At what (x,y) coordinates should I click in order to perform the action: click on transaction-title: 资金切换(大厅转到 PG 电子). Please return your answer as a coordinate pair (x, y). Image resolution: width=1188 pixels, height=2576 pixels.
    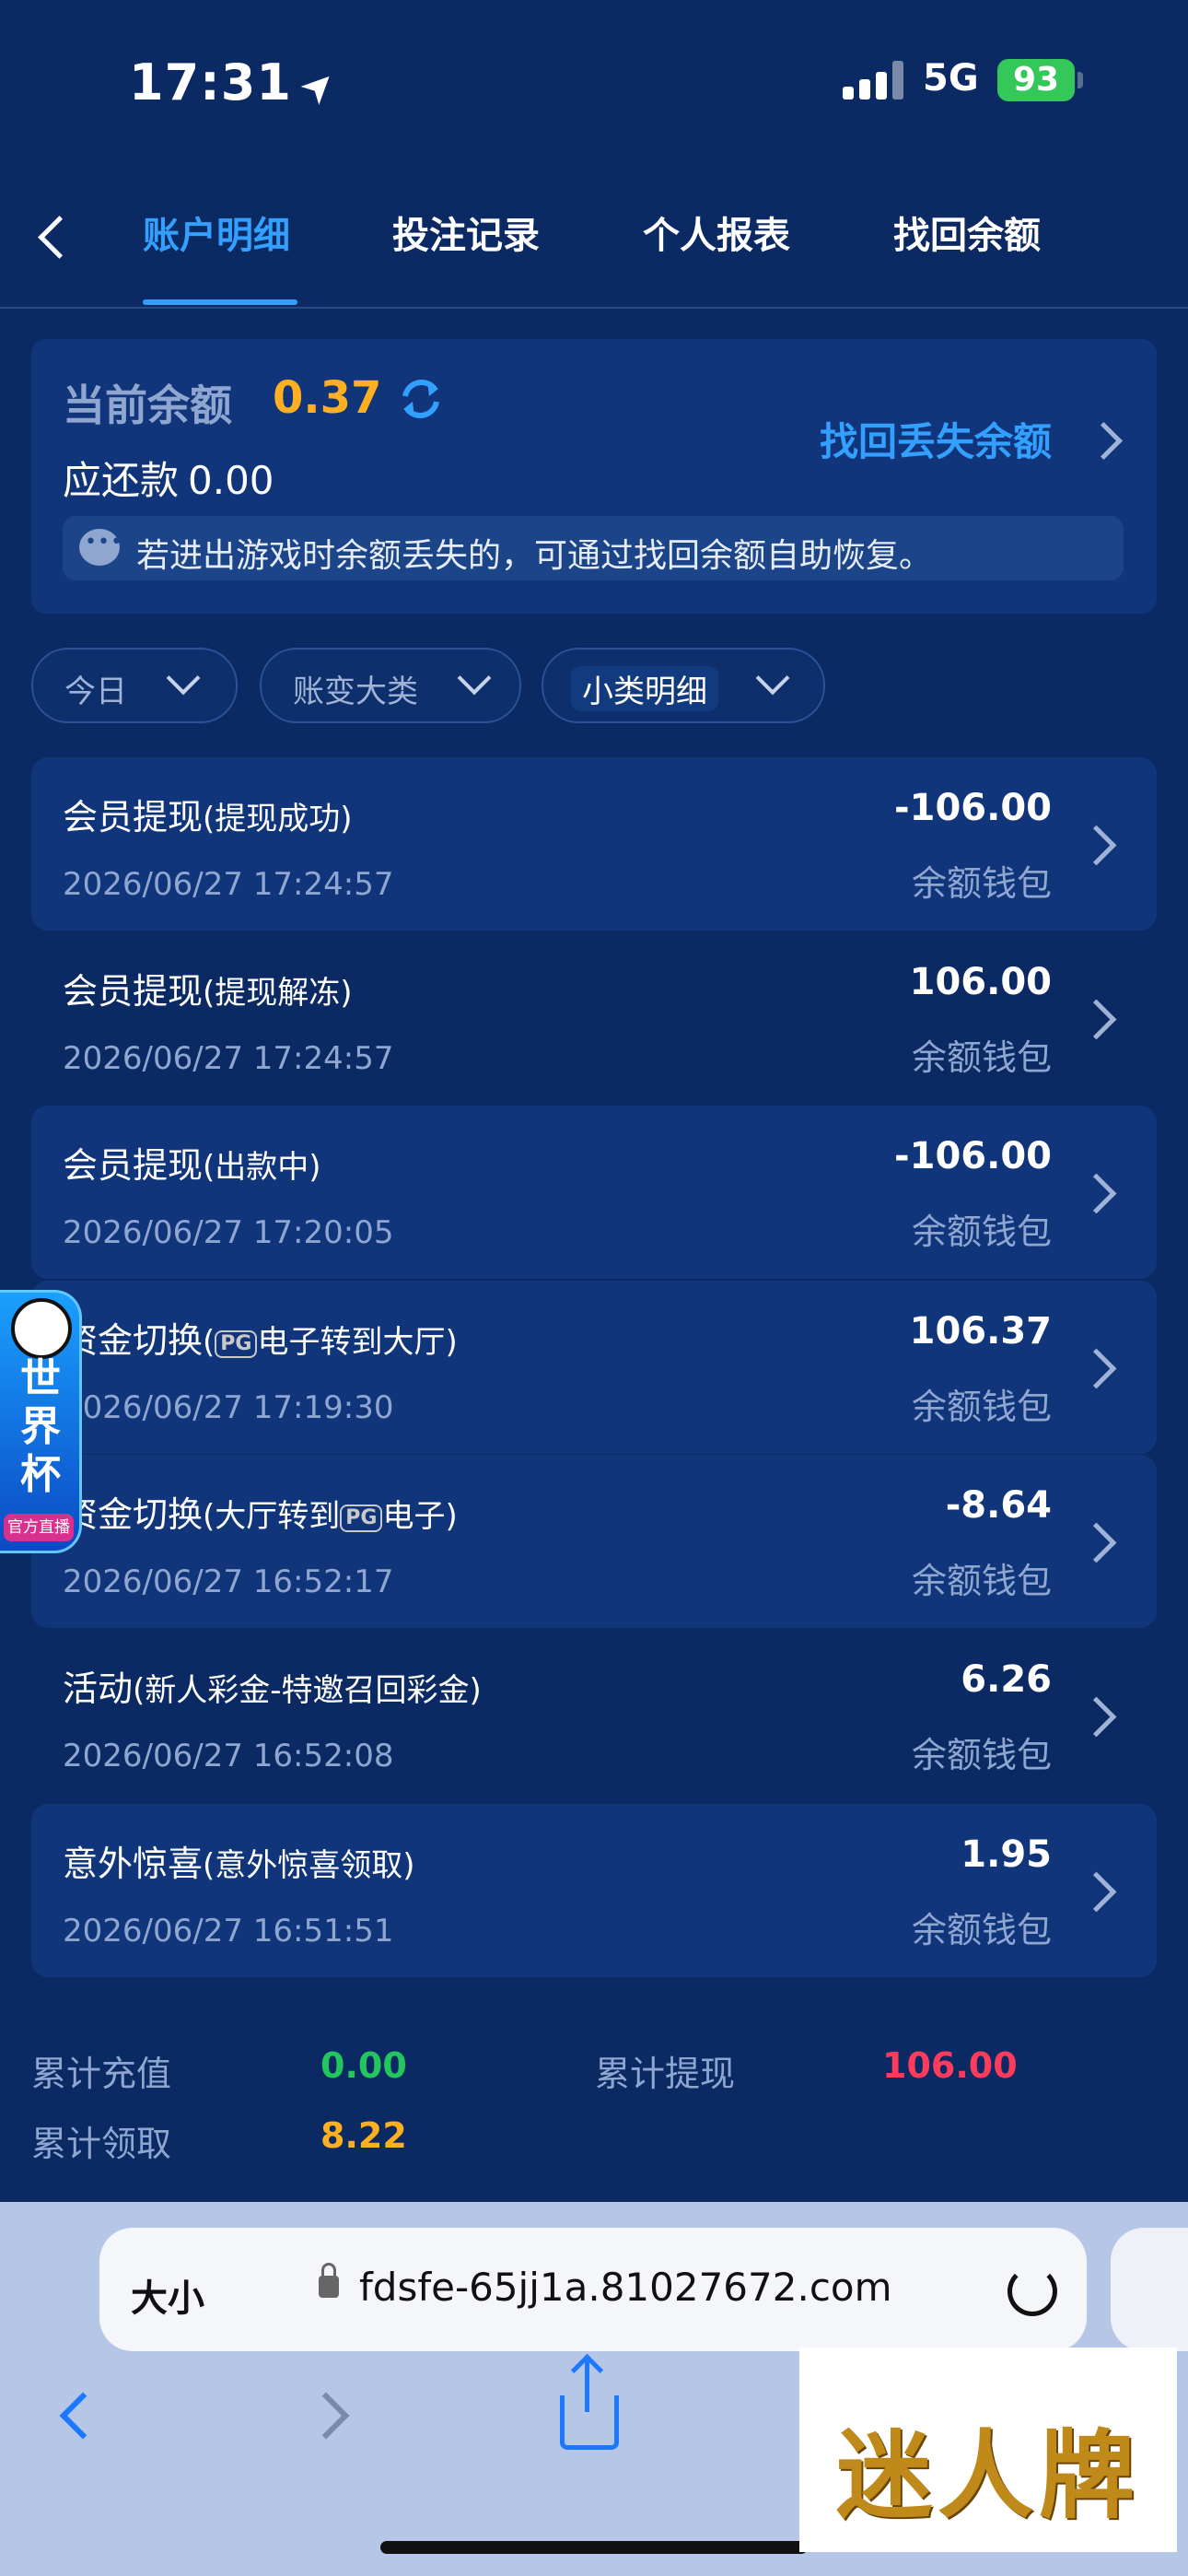
    Looking at the image, I should click on (260, 1514).